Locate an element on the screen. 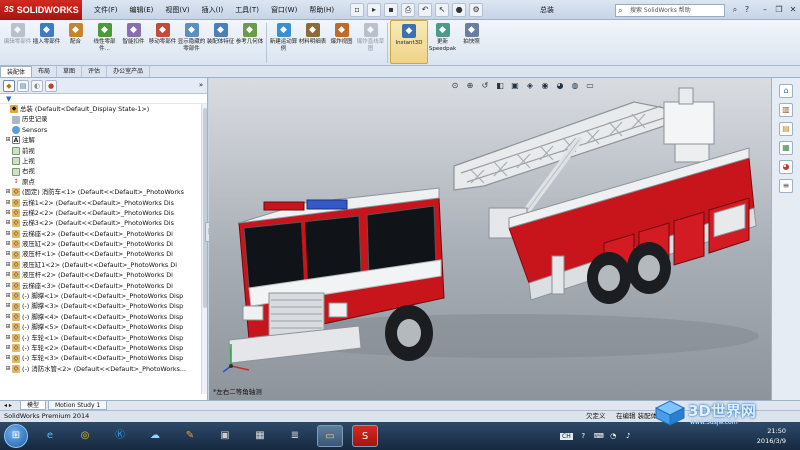  ribbon-button-mate: ◆ 配合 is located at coordinates (75, 42).